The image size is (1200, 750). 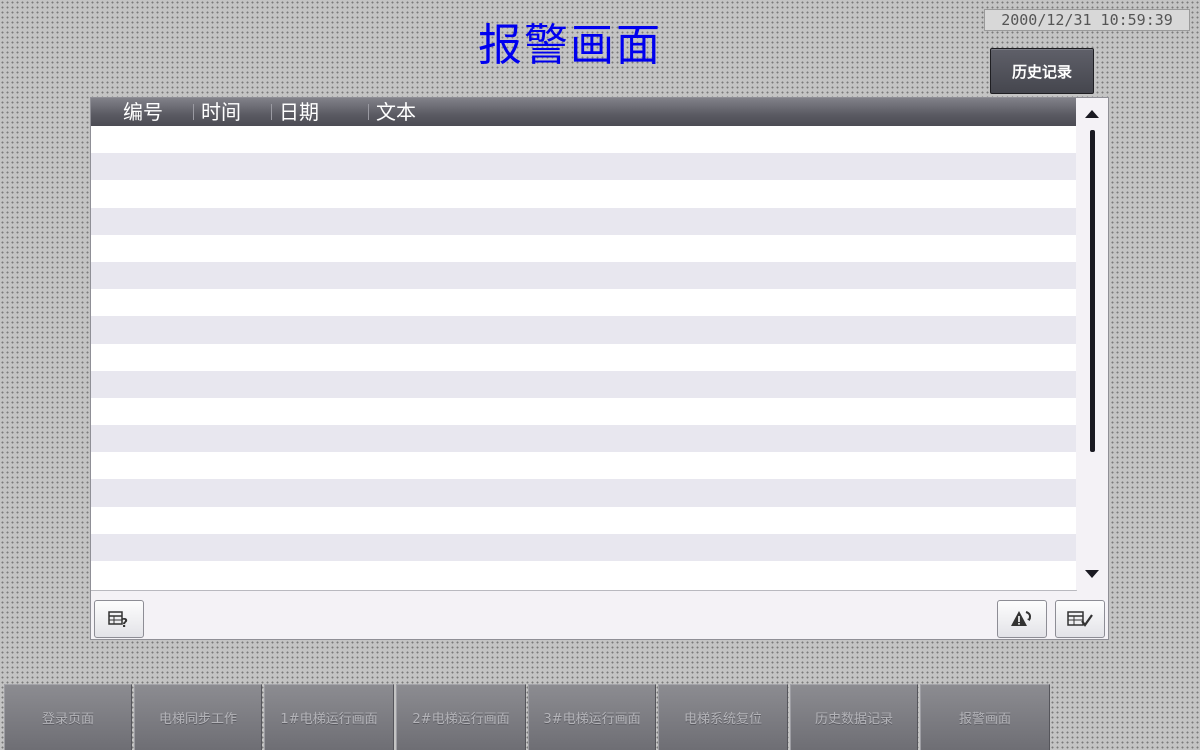 I want to click on history-records-button: 历史记录, so click(x=1042, y=71).